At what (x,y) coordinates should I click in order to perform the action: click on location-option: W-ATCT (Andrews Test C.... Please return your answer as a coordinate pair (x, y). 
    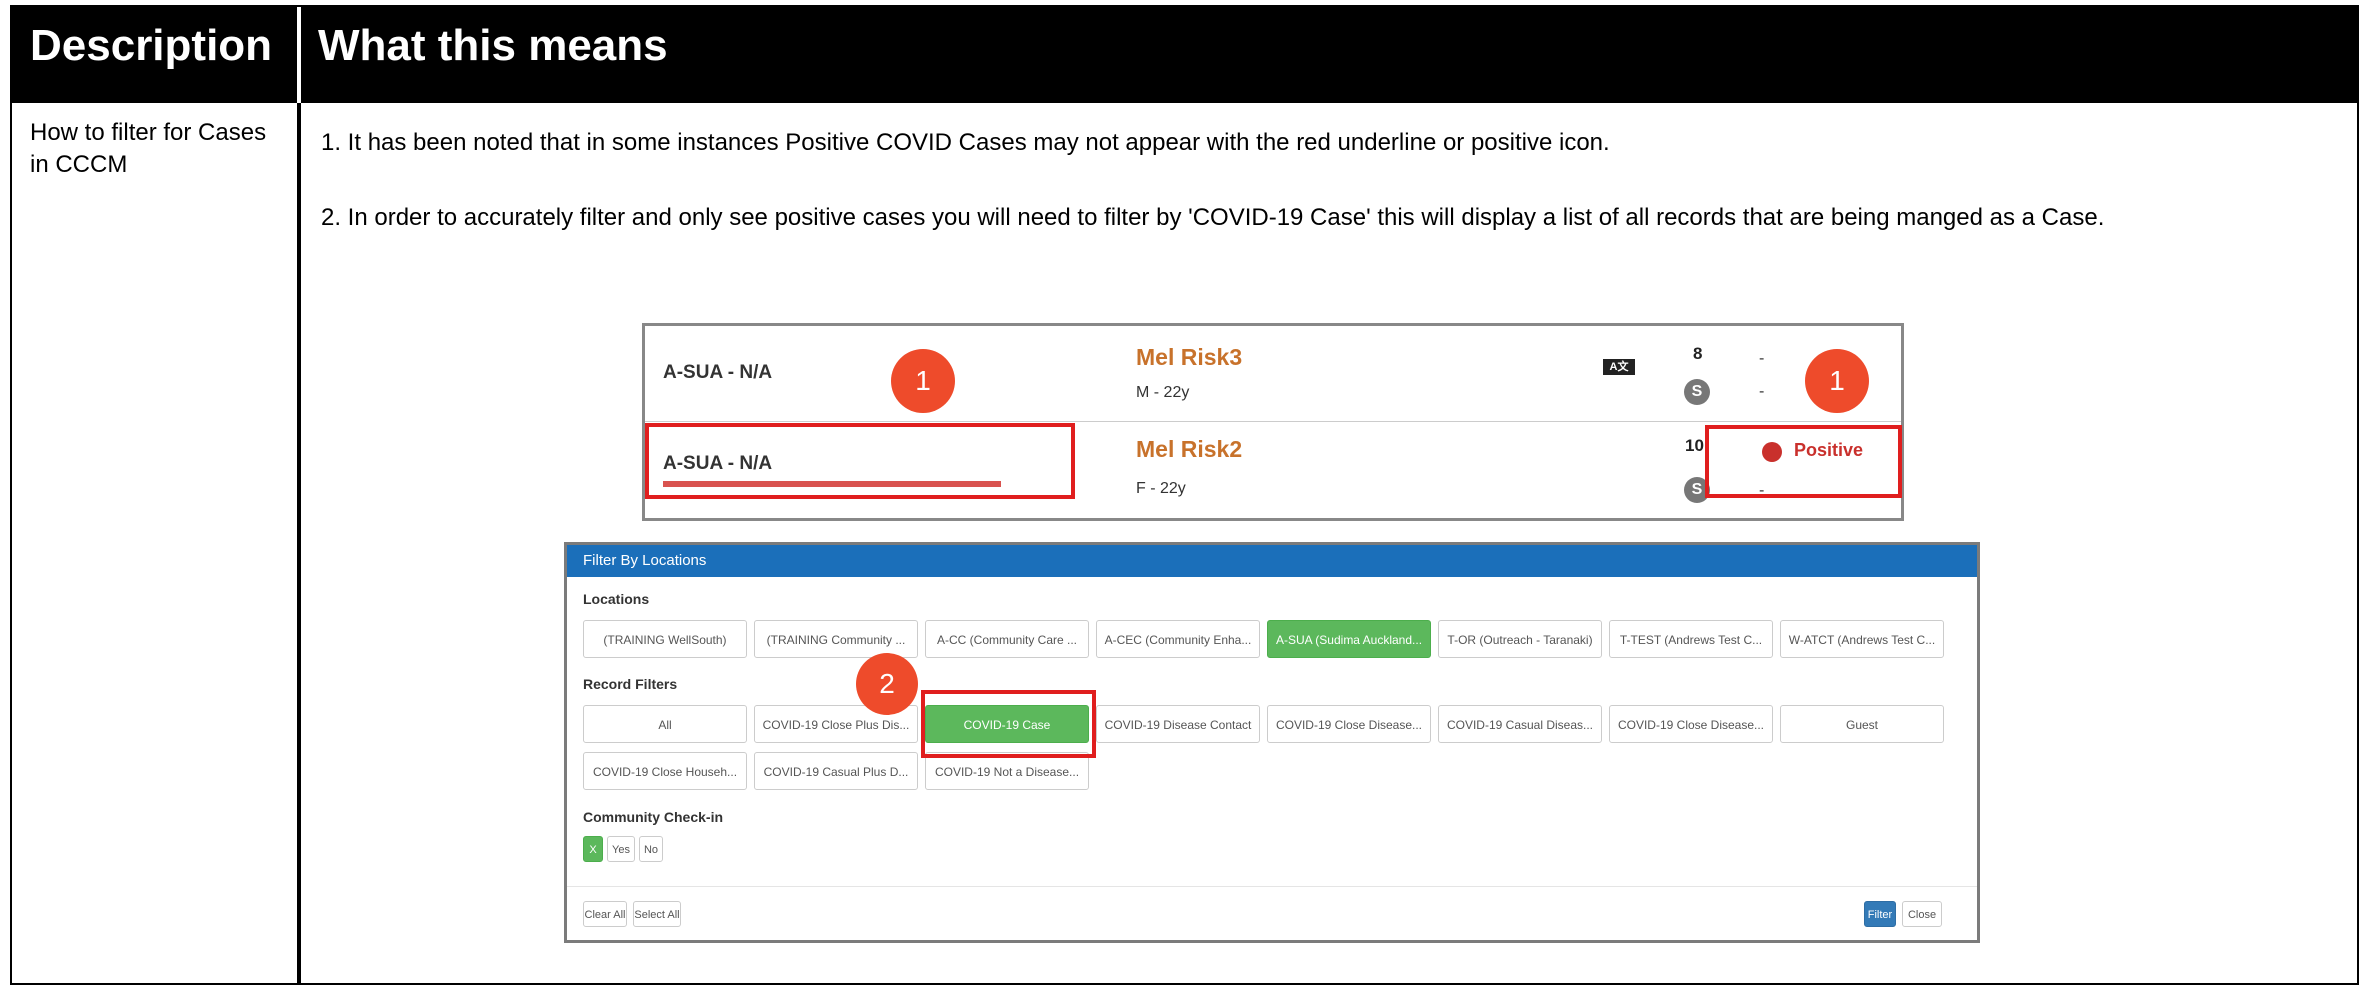
    Looking at the image, I should click on (1862, 639).